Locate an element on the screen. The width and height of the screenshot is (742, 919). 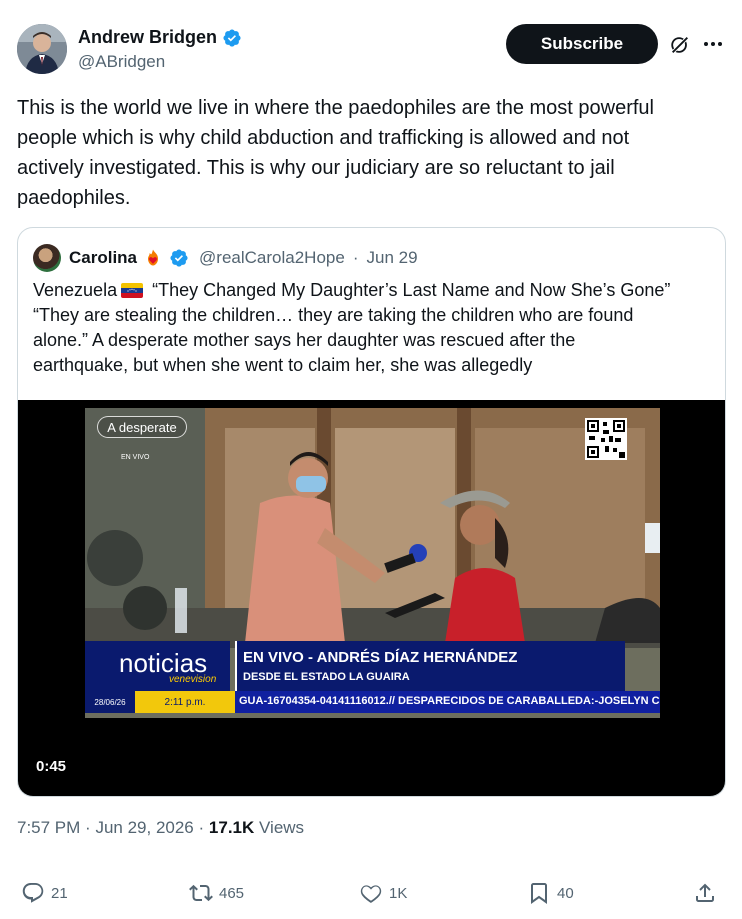
author-avatar is located at coordinates (42, 49).